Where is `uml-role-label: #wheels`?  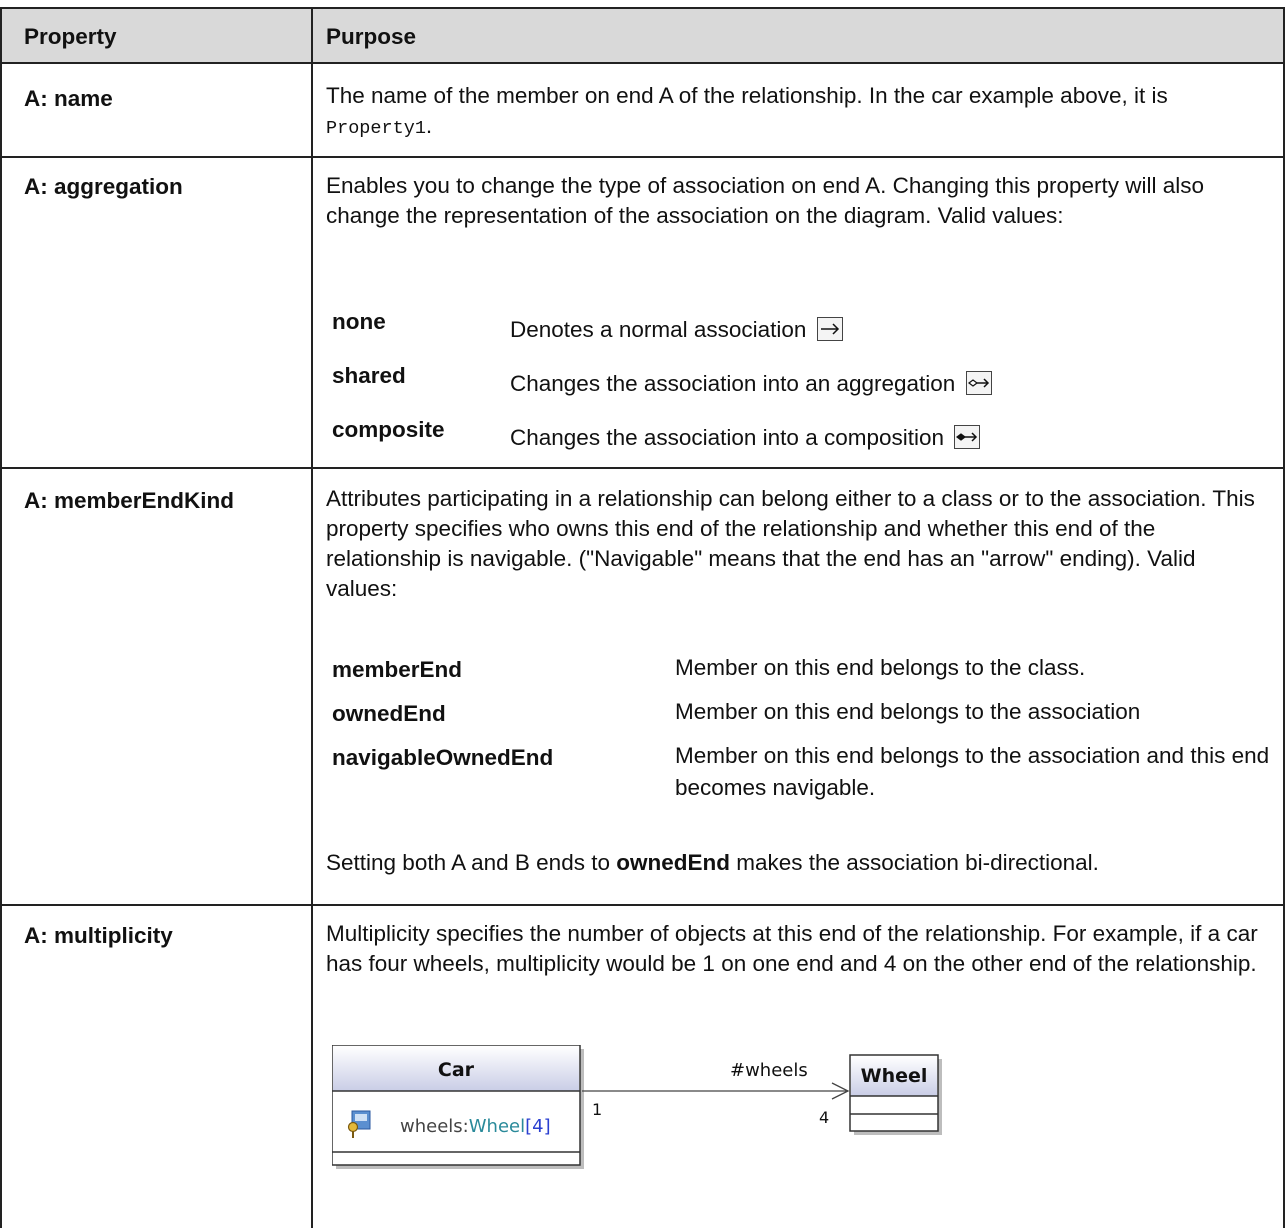 uml-role-label: #wheels is located at coordinates (769, 1070).